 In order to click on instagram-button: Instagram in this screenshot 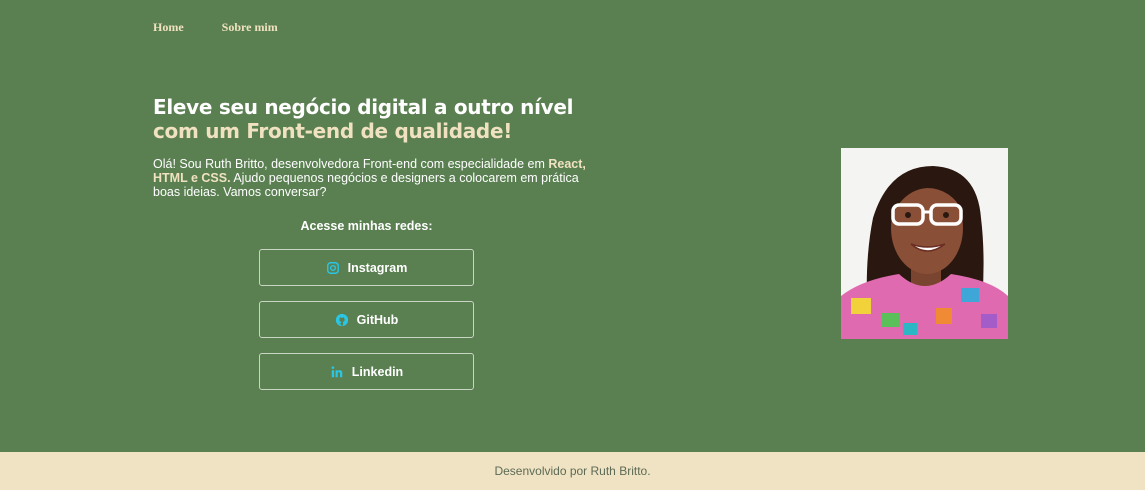, I will do `click(366, 267)`.